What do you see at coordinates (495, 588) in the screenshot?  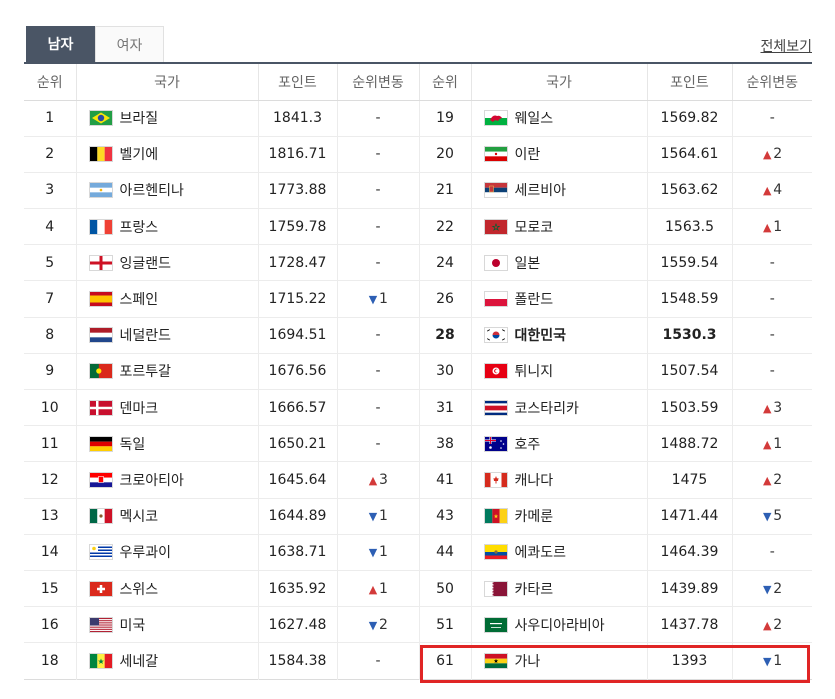 I see `qatar-flag` at bounding box center [495, 588].